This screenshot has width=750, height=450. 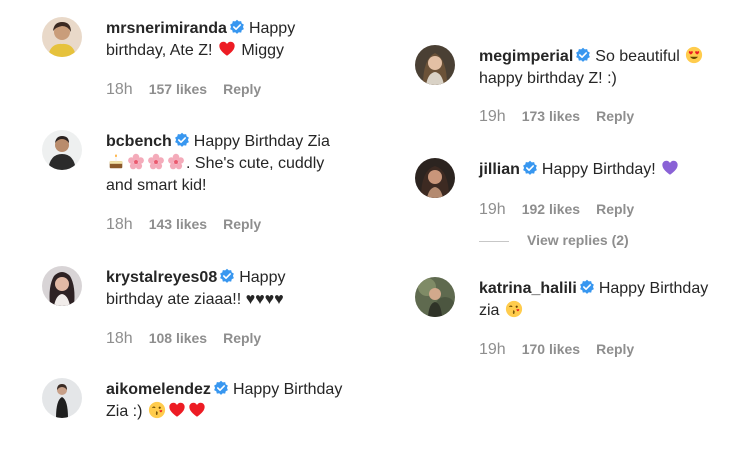 What do you see at coordinates (195, 299) in the screenshot?
I see `comment-text: birthday ate ziaaa!! ♥♥♥♥` at bounding box center [195, 299].